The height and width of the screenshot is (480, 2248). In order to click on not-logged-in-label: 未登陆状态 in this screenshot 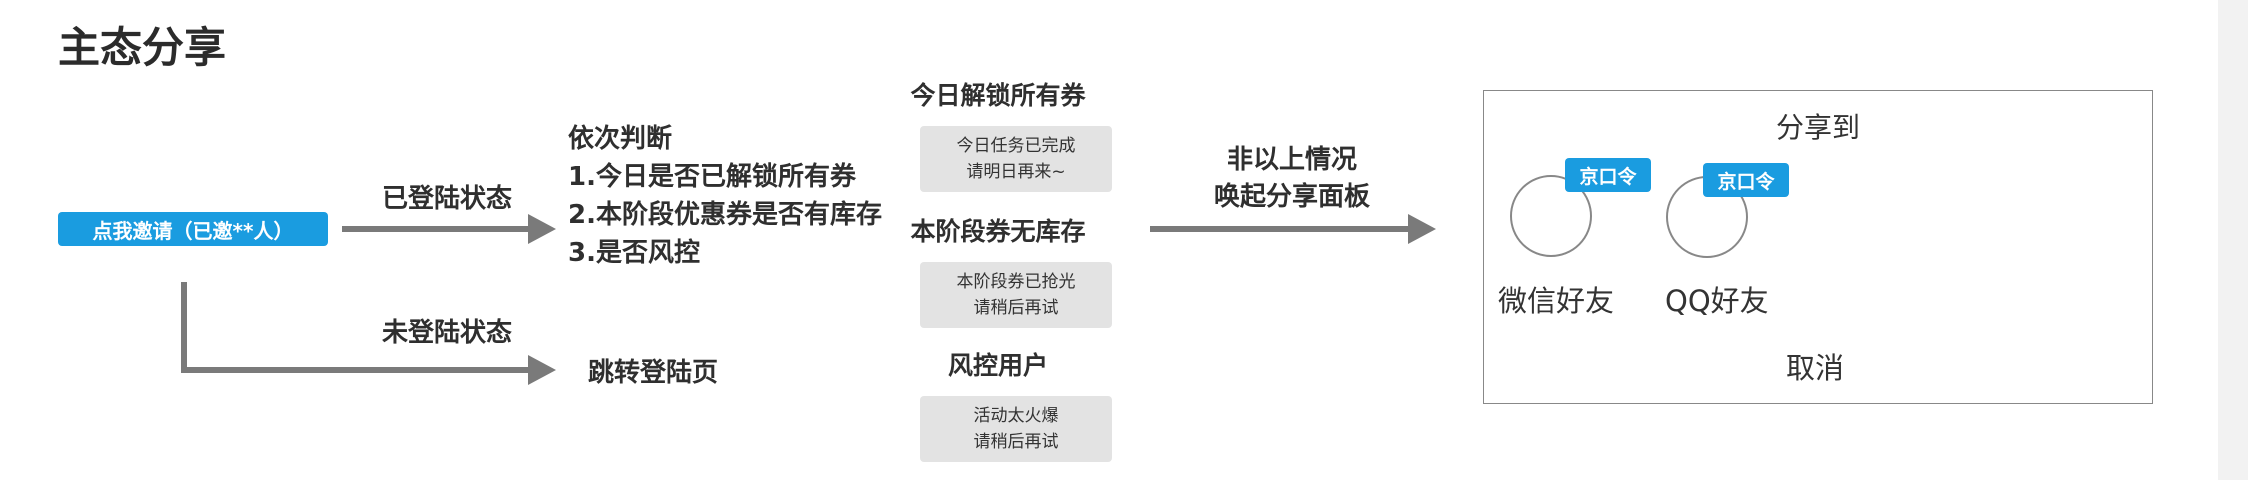, I will do `click(447, 333)`.